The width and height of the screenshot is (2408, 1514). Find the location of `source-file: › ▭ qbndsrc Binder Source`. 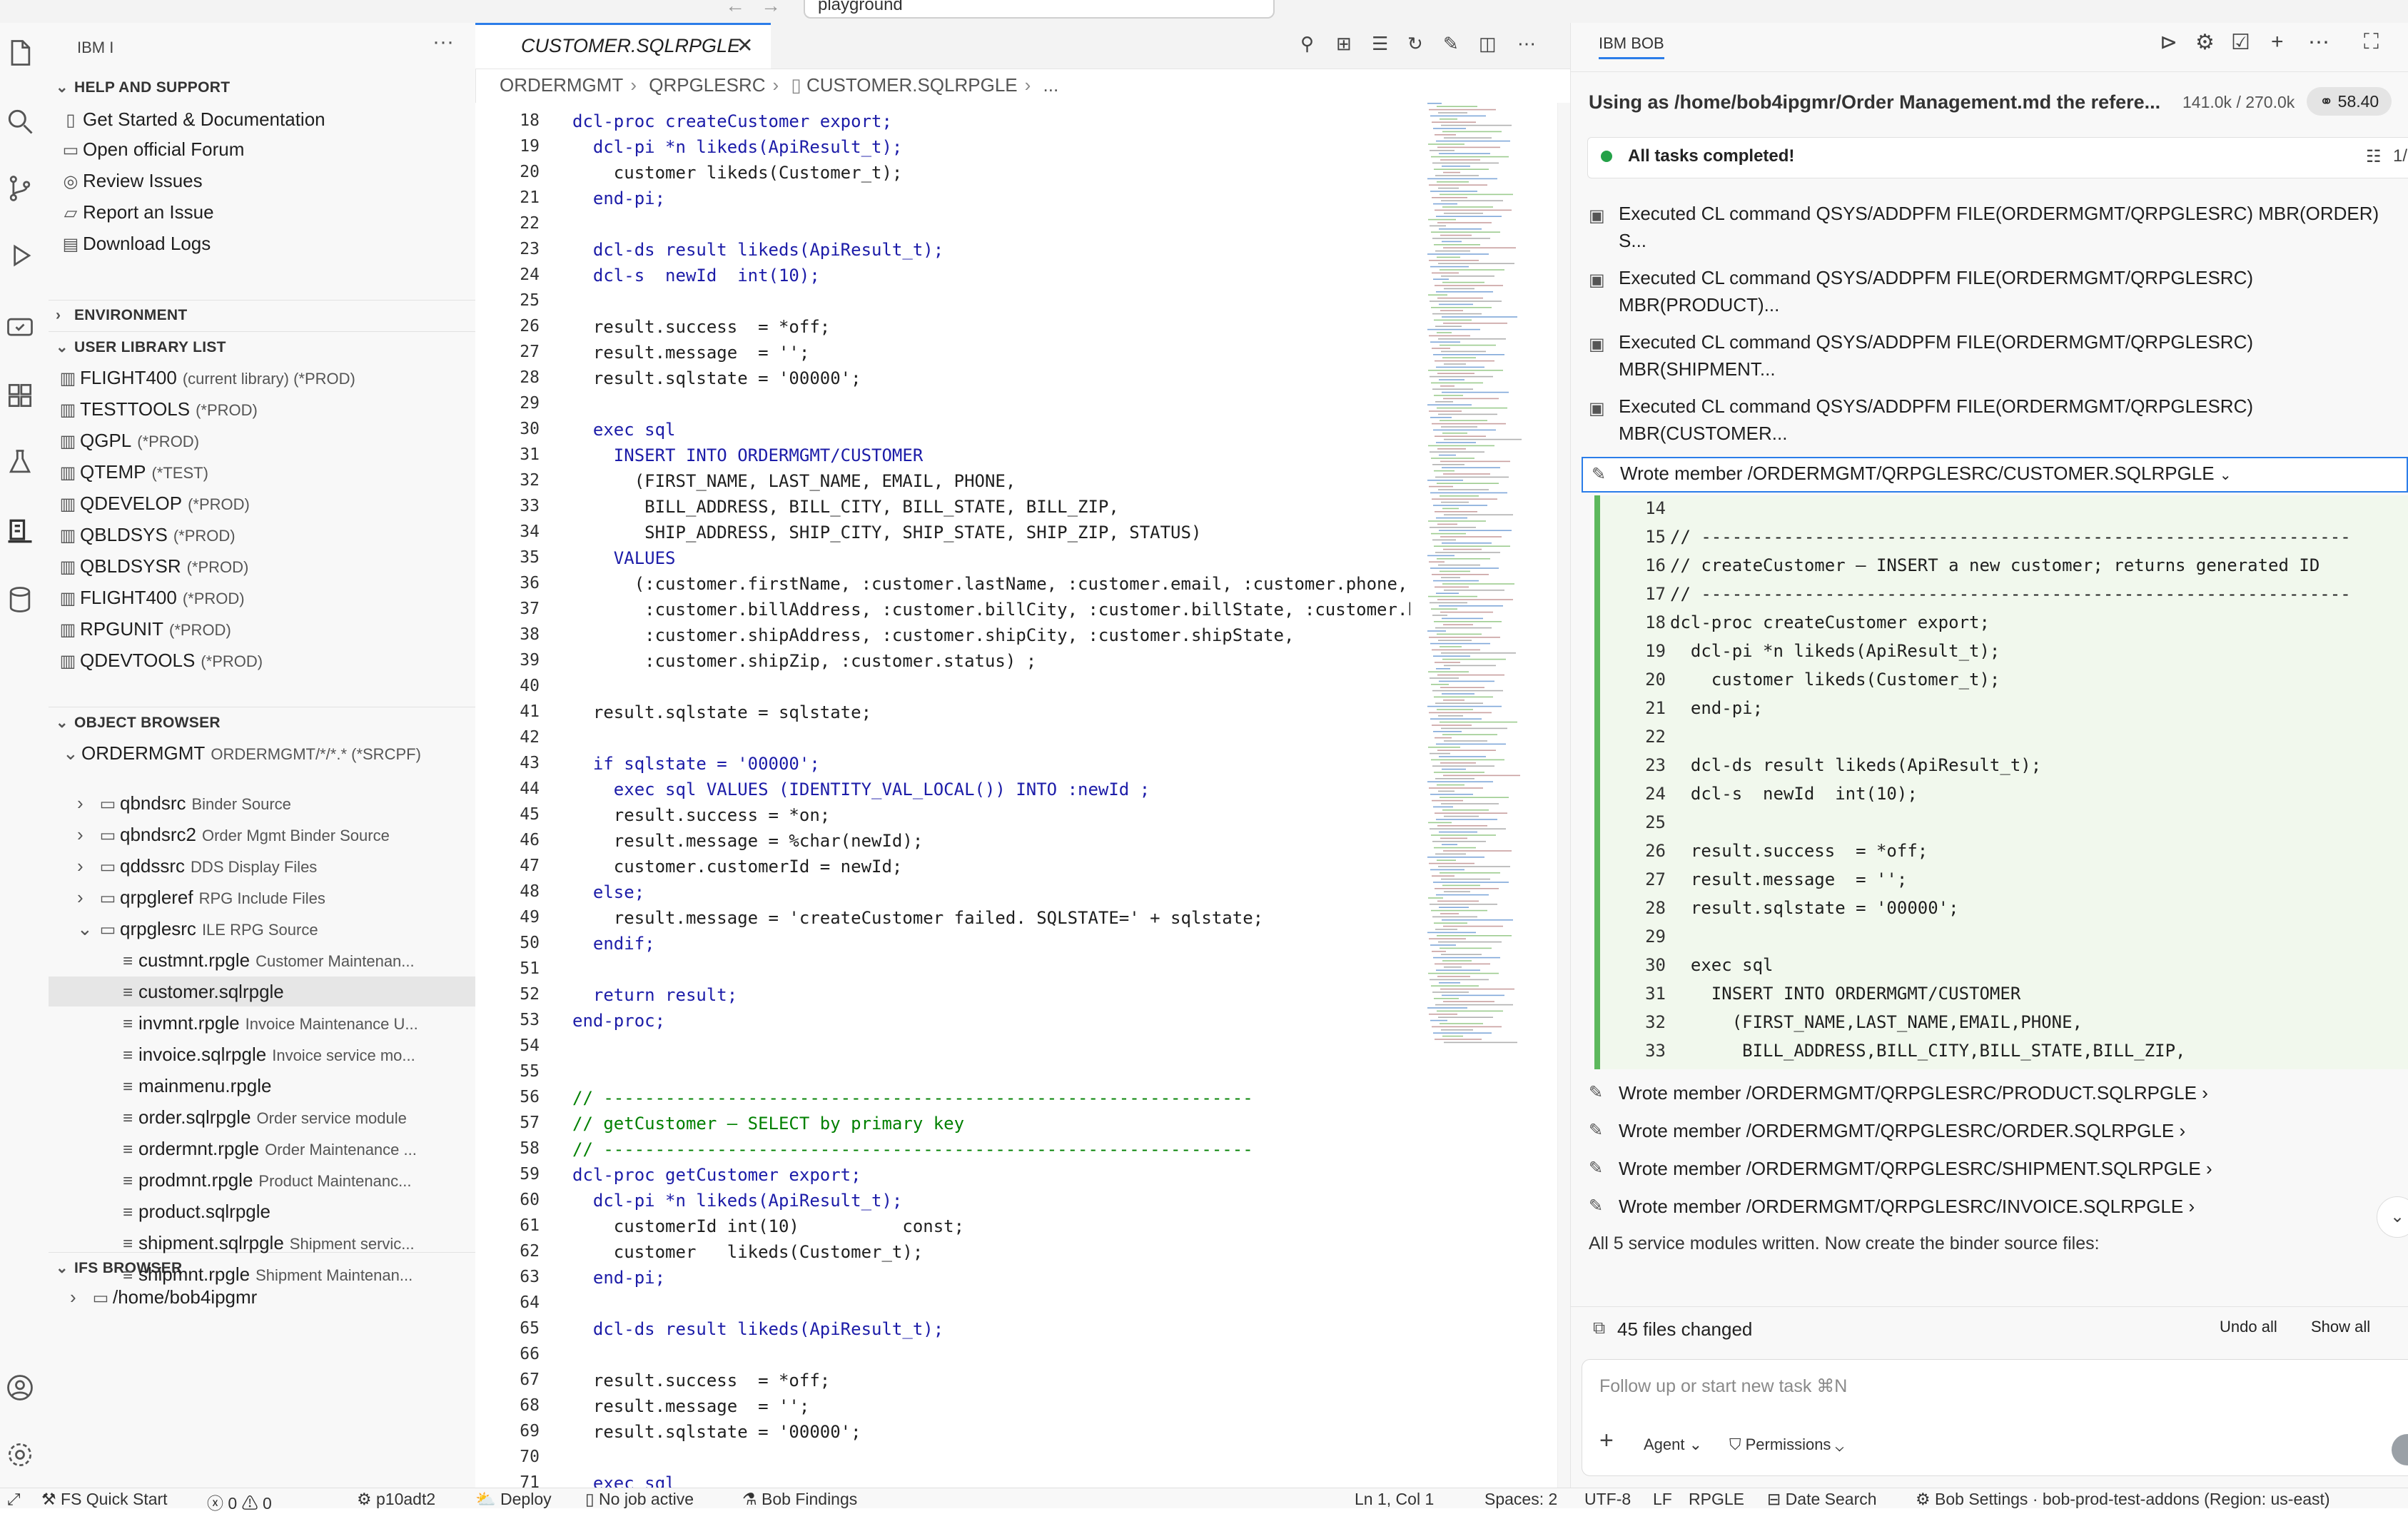

source-file: › ▭ qbndsrc Binder Source is located at coordinates (262, 803).